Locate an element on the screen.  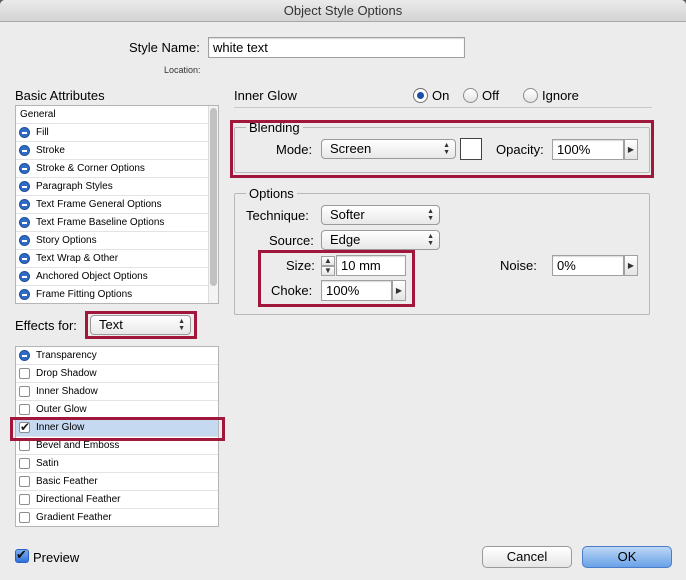
effect-label: Bevel and Emboss is located at coordinates (78, 445).